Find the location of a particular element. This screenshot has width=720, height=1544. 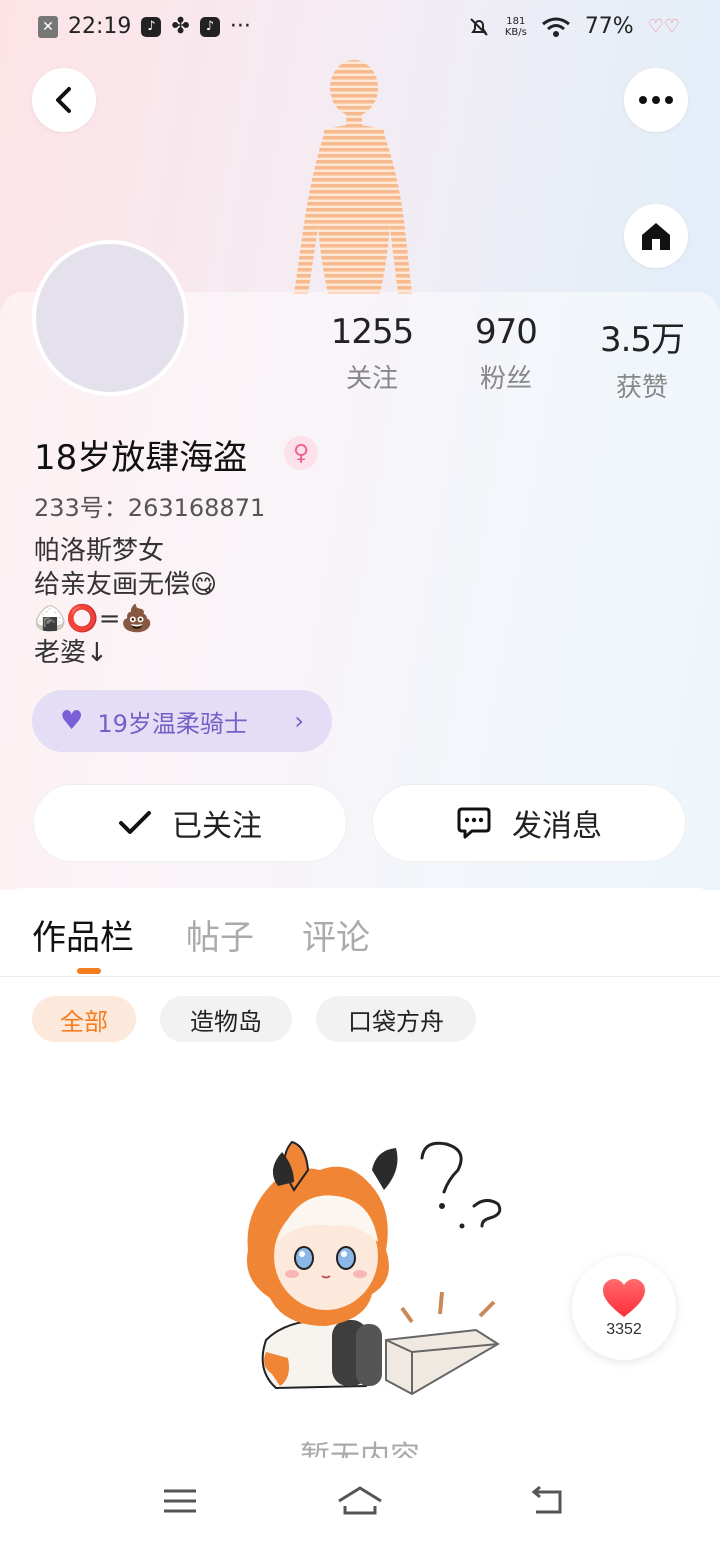

stat-likes: 3.5万 获赞 is located at coordinates (642, 358).